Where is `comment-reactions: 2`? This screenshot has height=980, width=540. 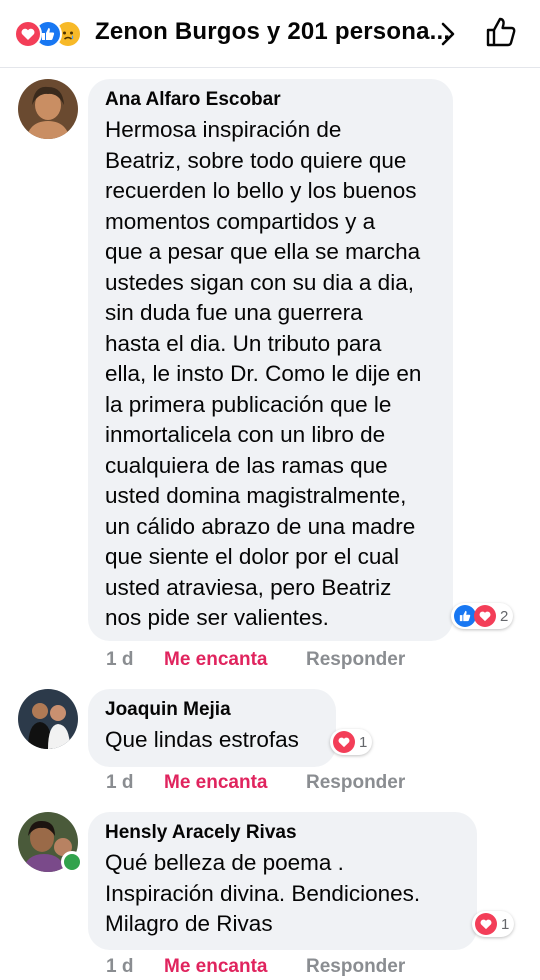
comment-reactions: 2 is located at coordinates (482, 616).